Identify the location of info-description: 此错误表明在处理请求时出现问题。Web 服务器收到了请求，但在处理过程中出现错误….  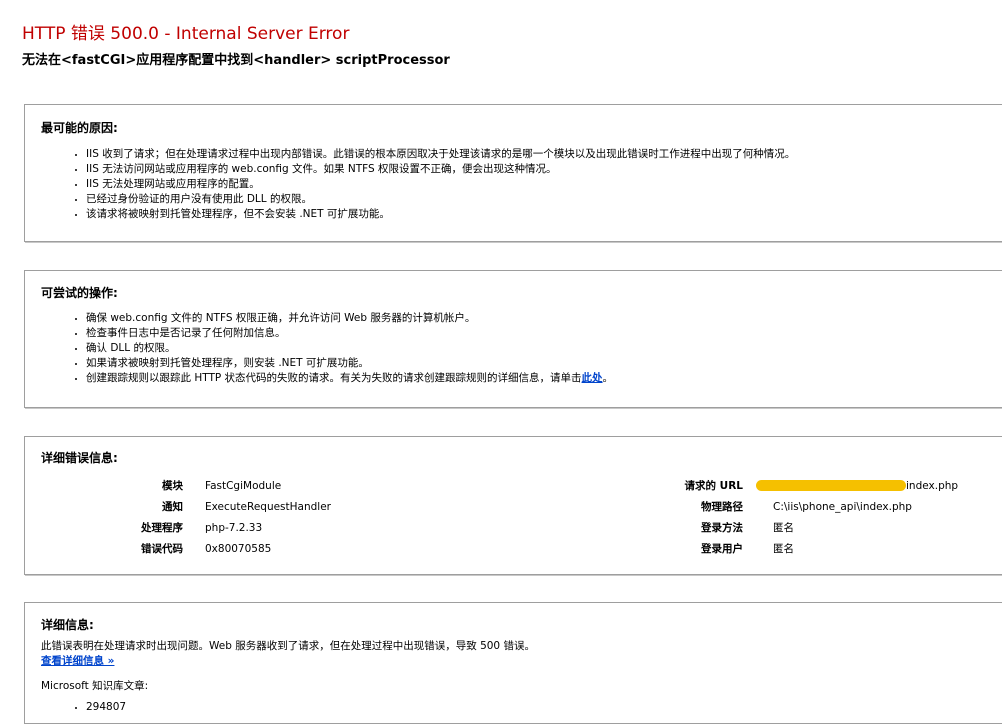
(288, 646).